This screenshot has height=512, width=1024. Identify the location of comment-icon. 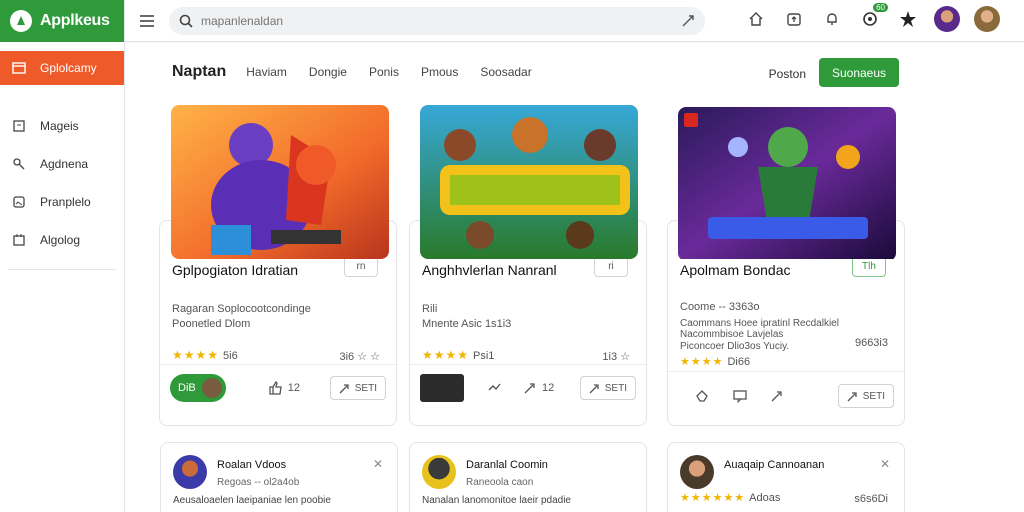
(740, 396).